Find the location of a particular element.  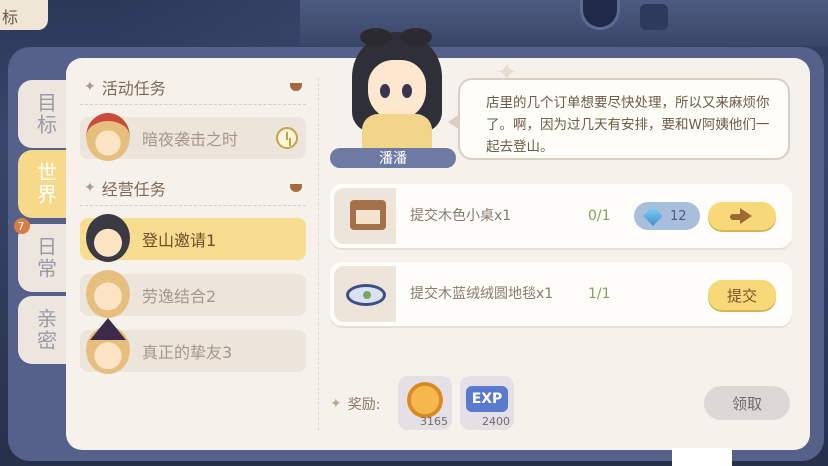

quest-item-label: 真正的挚友3 is located at coordinates (187, 352).